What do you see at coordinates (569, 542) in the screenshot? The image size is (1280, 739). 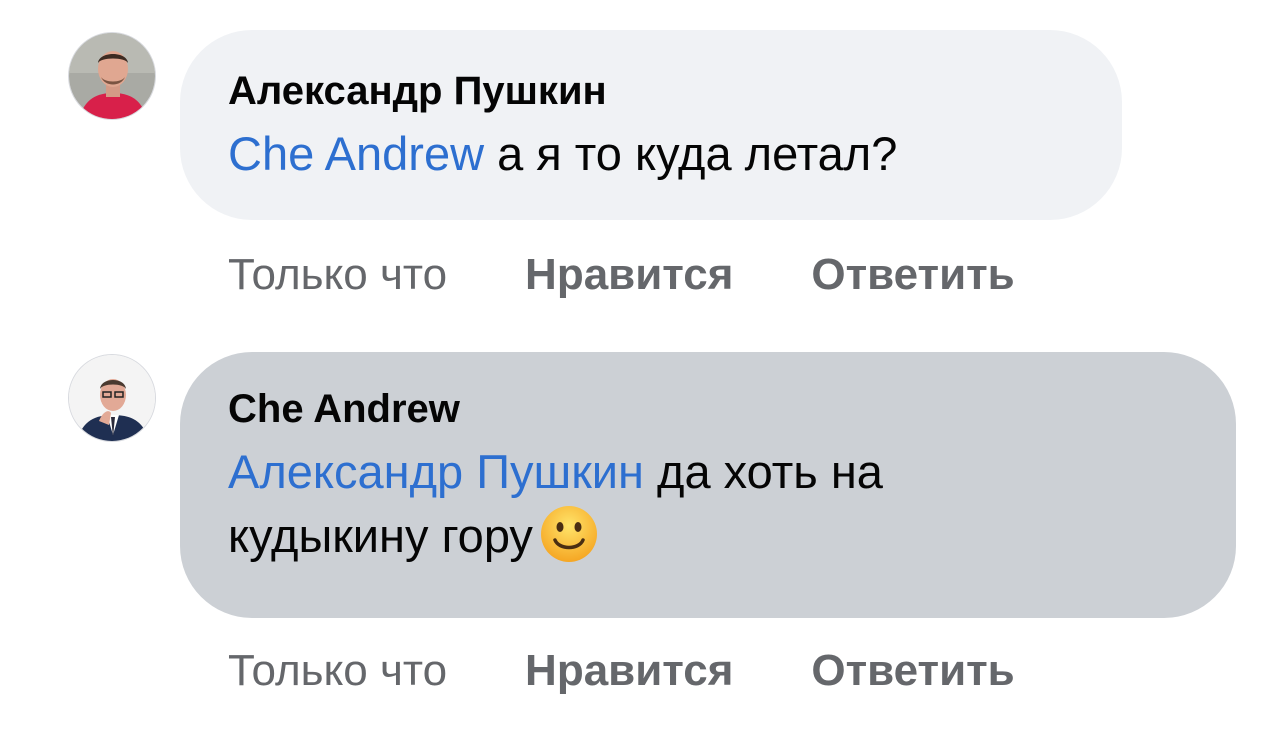 I see `slightly-smiling-face-icon` at bounding box center [569, 542].